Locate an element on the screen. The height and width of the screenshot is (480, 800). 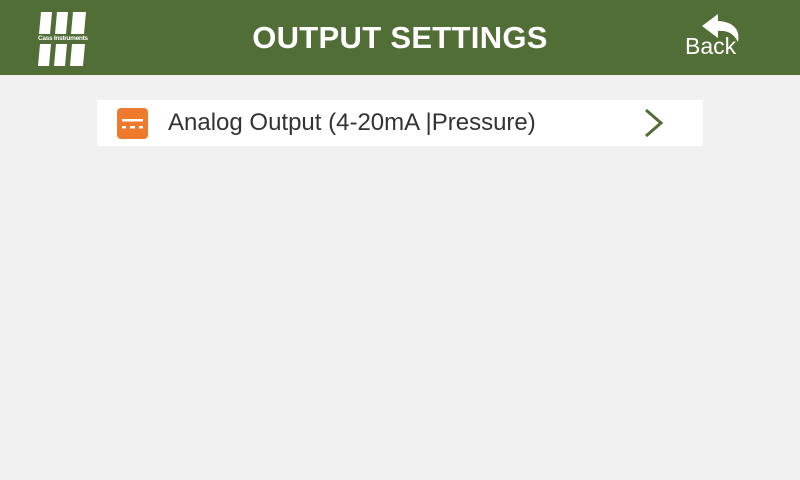
company-logo: Cass Instruments is located at coordinates (63, 39).